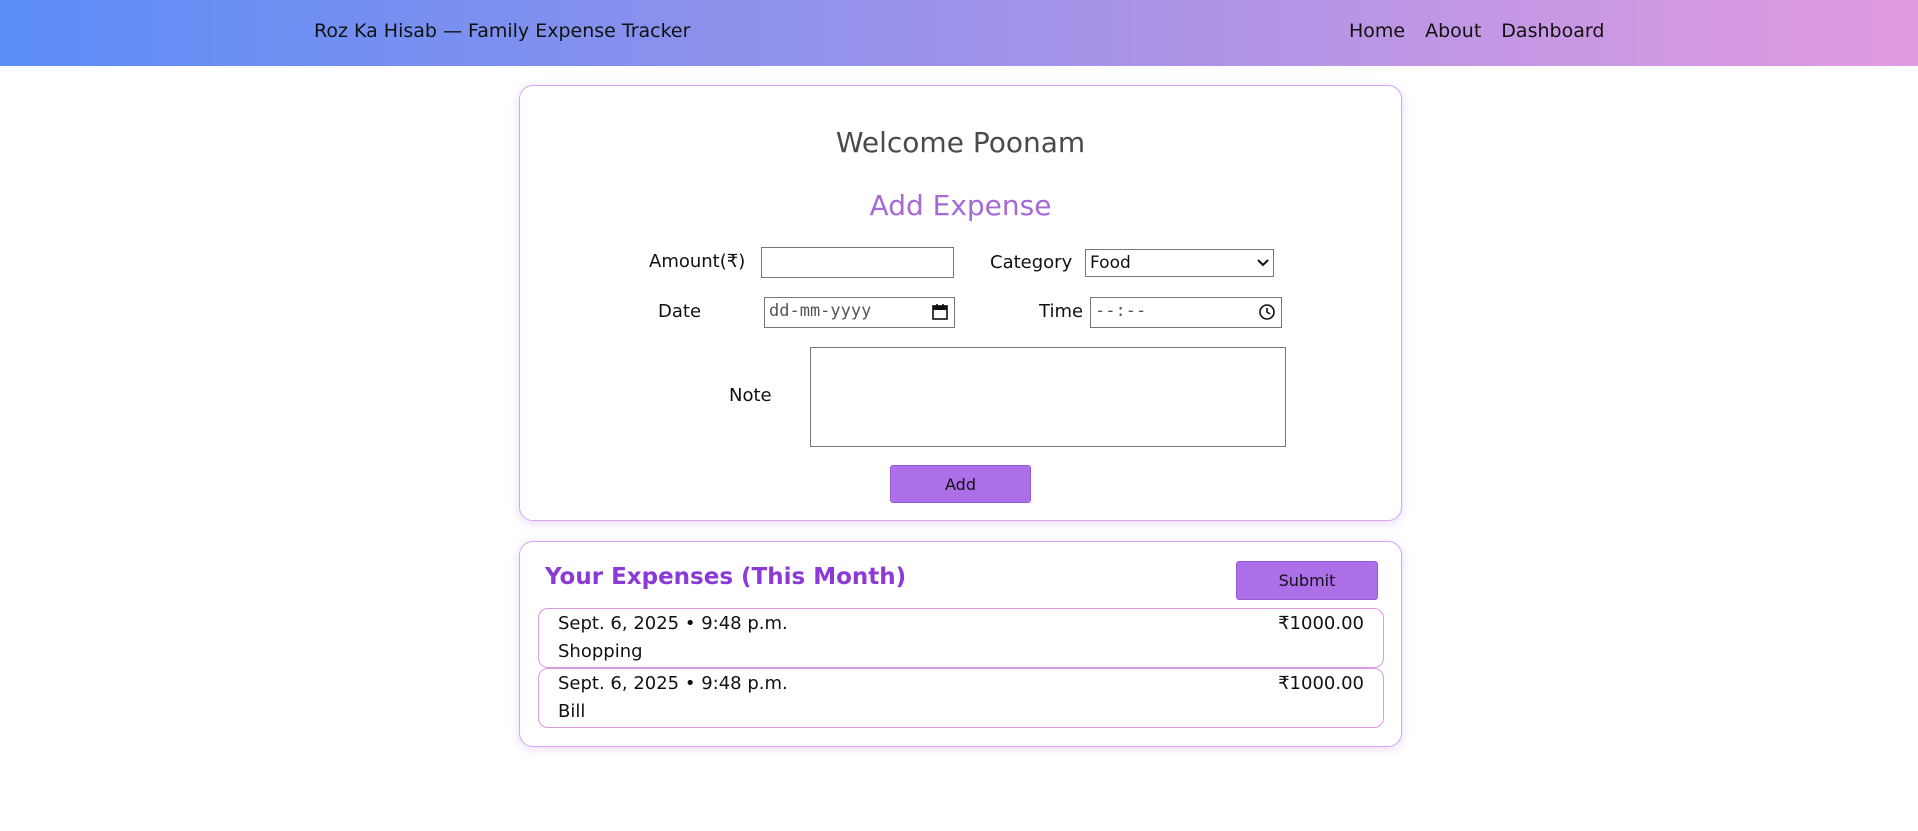 This screenshot has width=1918, height=831. I want to click on calendar-icon, so click(940, 312).